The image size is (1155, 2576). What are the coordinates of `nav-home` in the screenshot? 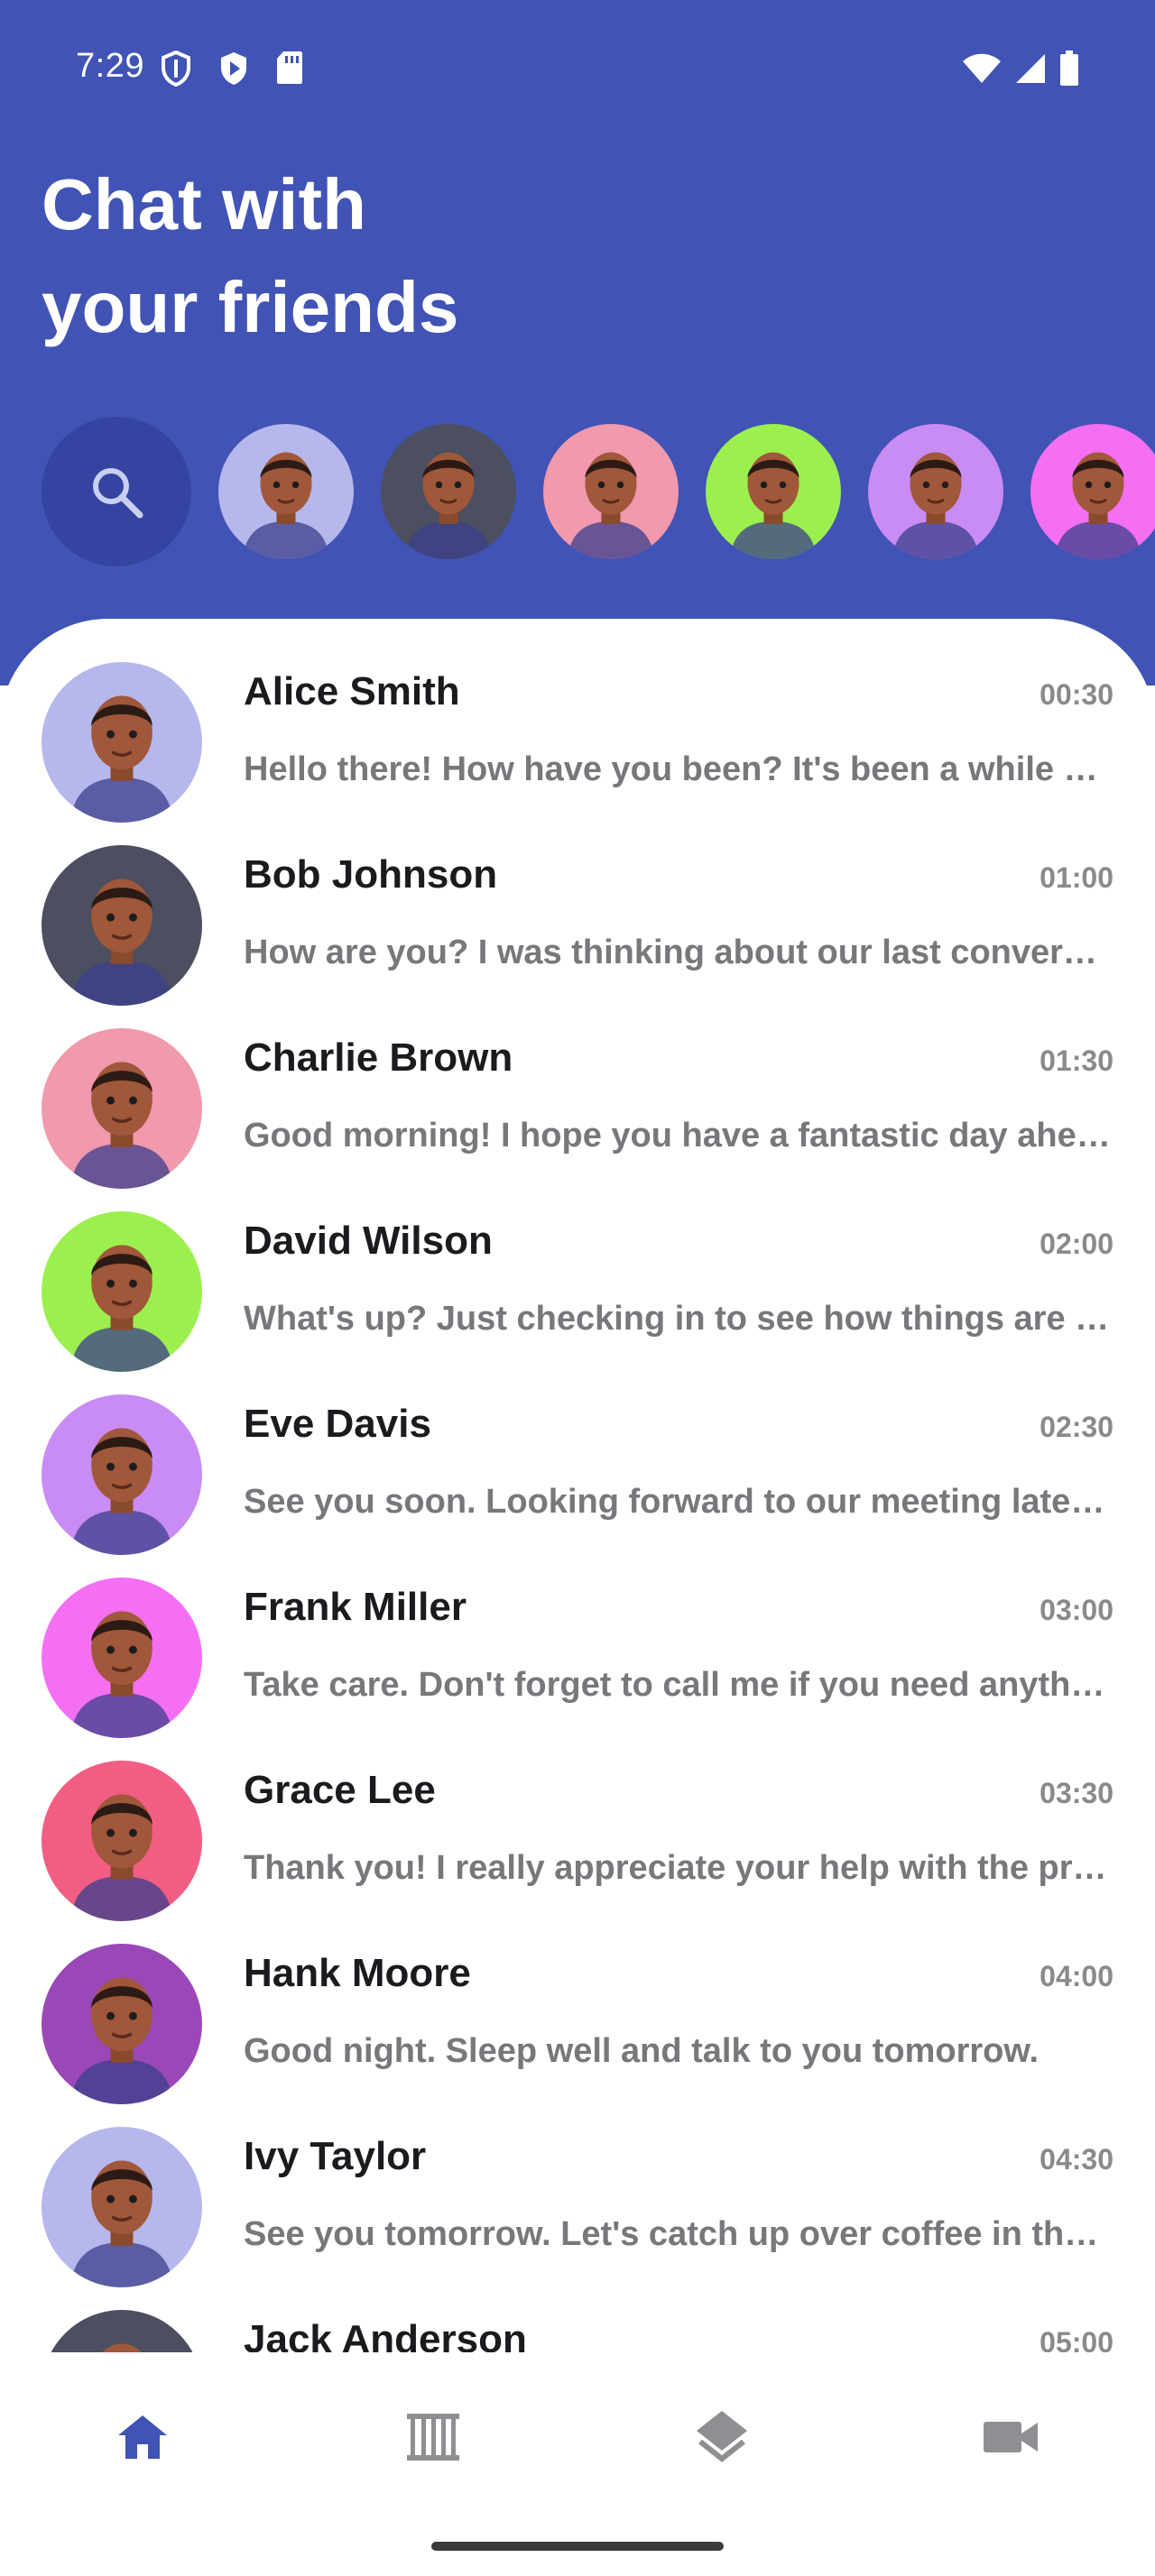 It's located at (142, 2437).